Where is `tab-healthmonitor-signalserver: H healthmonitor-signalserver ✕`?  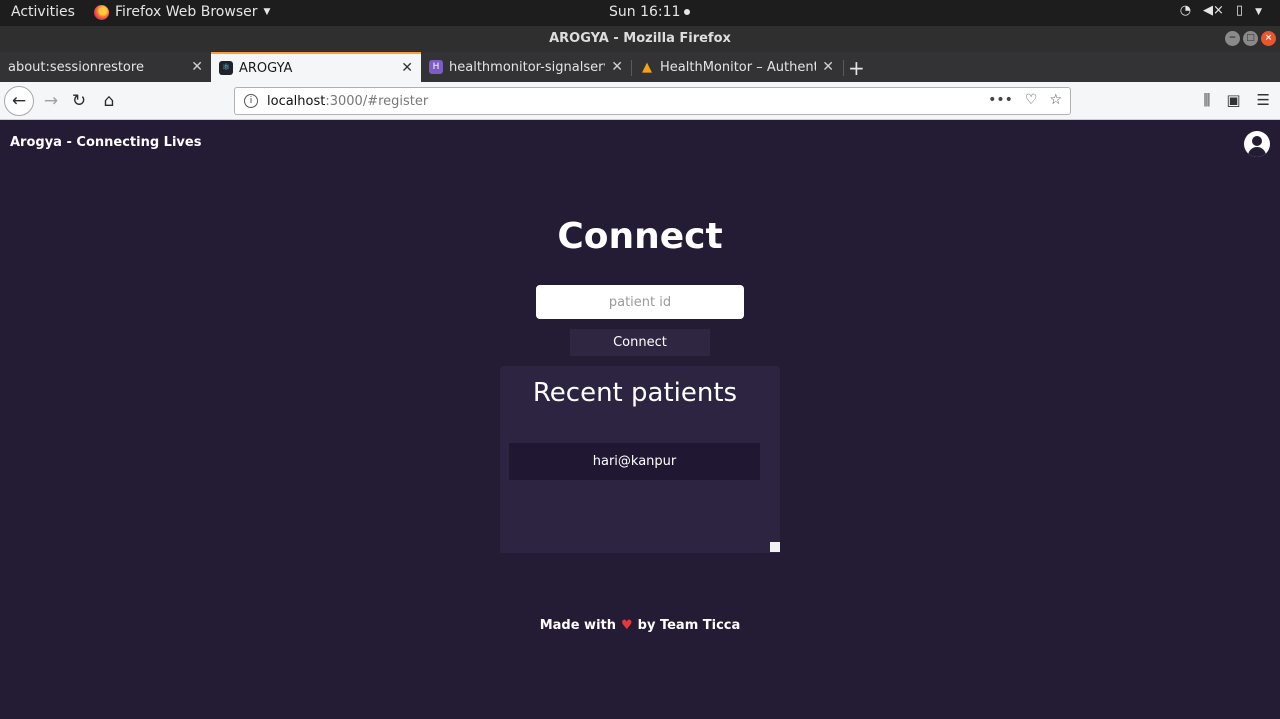
tab-healthmonitor-signalserver: H healthmonitor-signalserver ✕ is located at coordinates (526, 67).